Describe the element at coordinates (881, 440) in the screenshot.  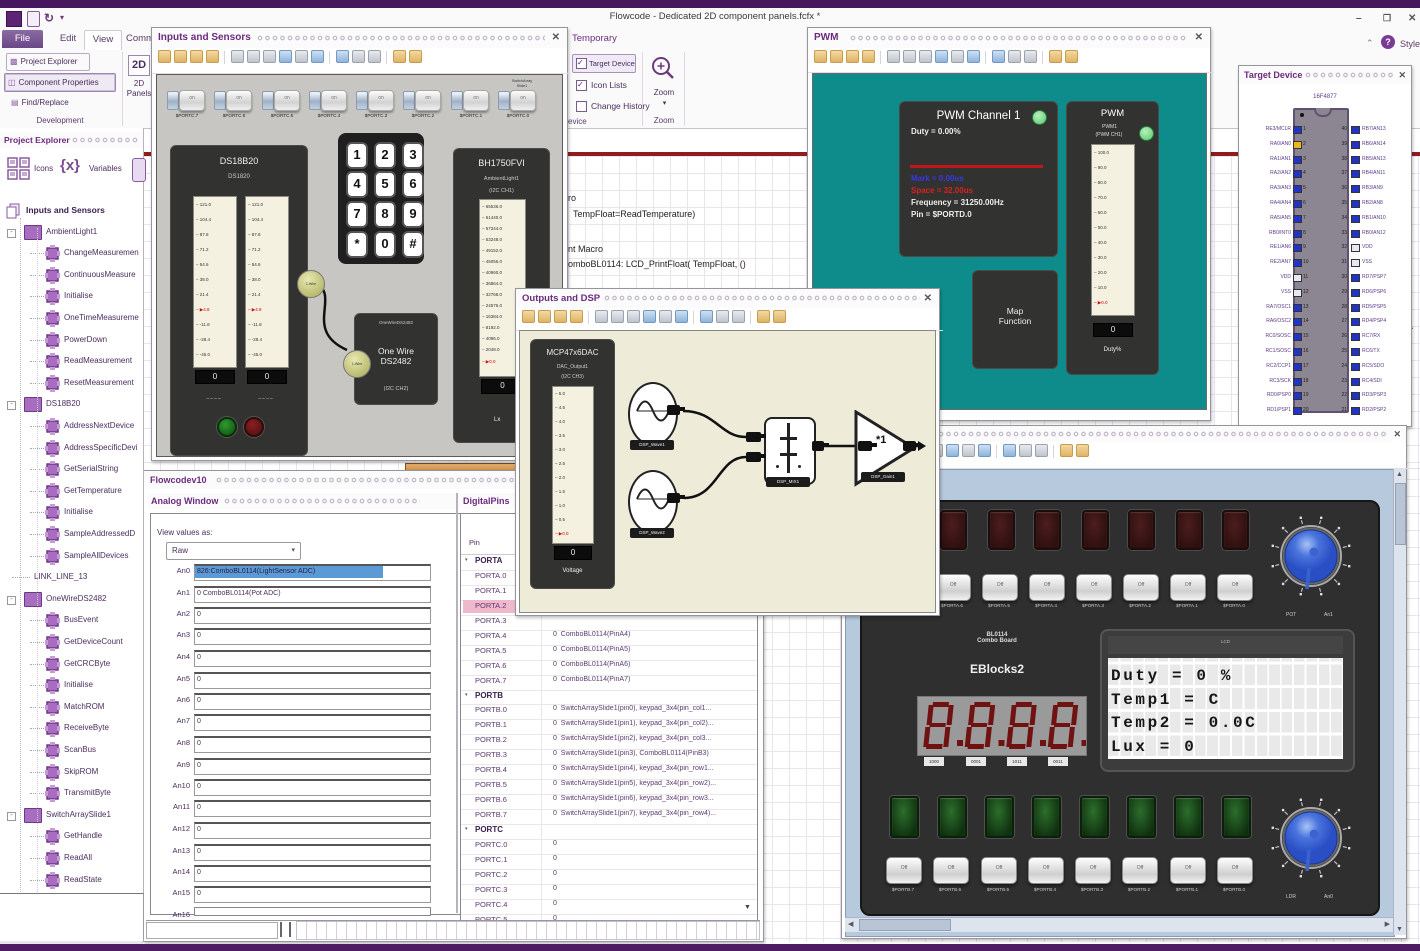
I see `svg-text: *1` at that location.